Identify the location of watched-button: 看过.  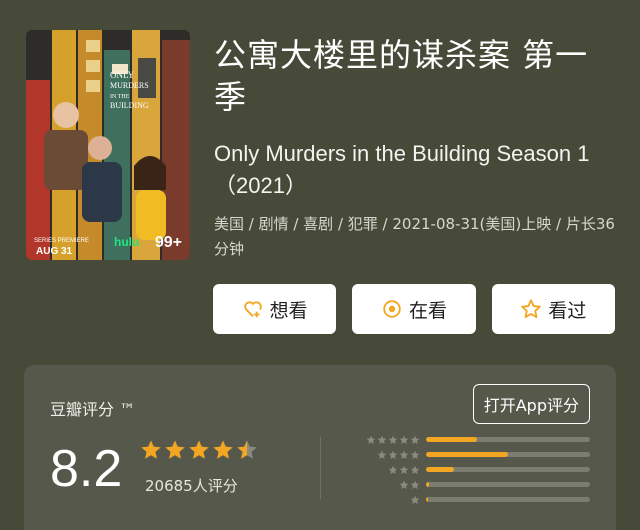
(553, 309).